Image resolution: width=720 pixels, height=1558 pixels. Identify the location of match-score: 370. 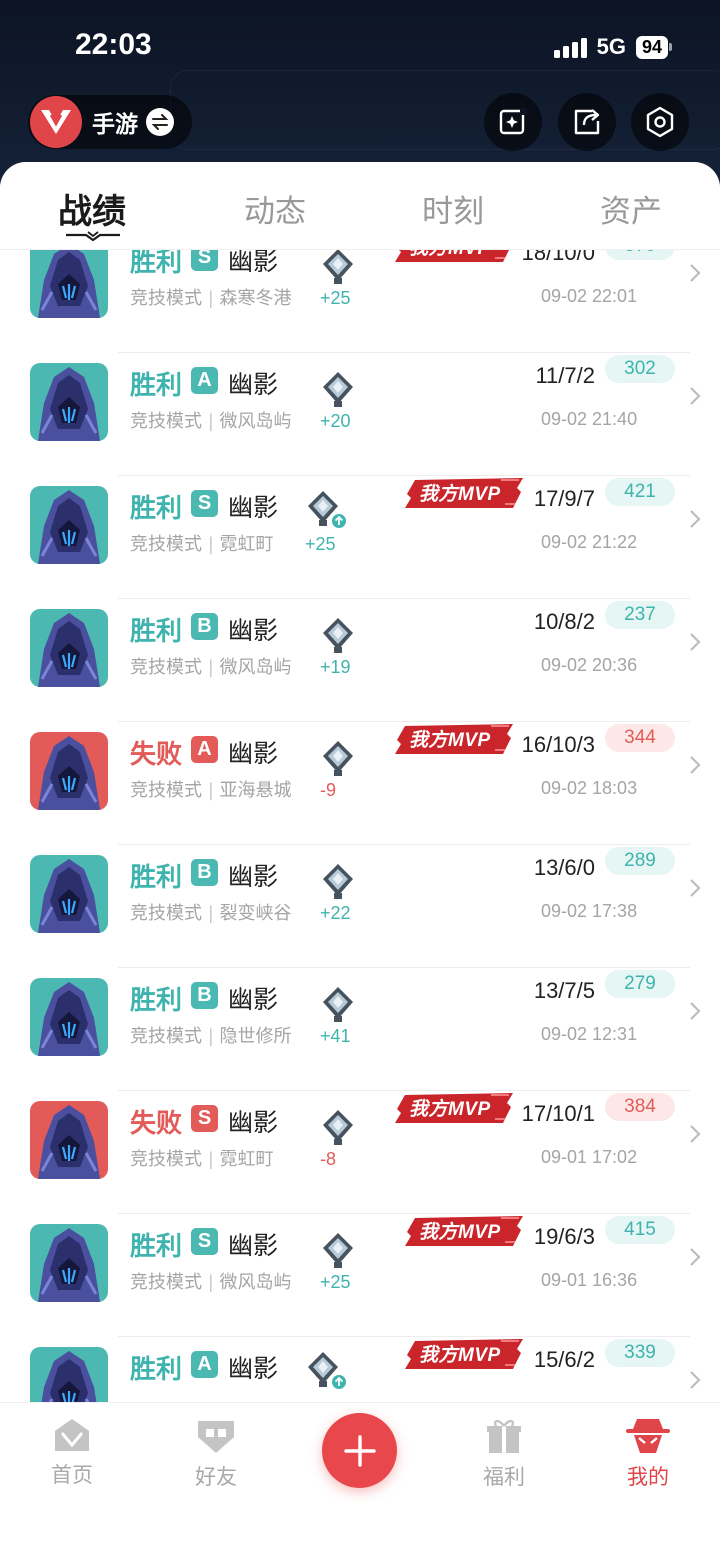
(640, 255).